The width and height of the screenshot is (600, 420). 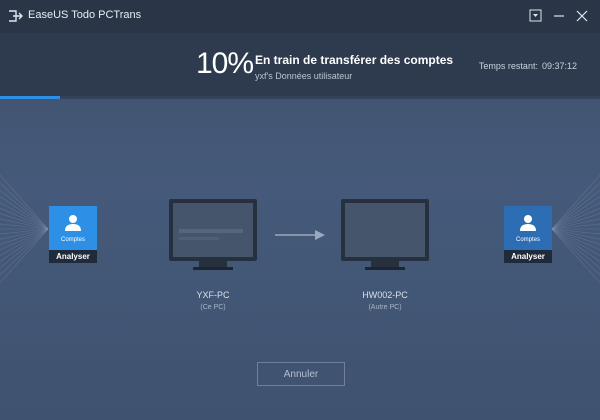 I want to click on download-icon, so click(x=536, y=16).